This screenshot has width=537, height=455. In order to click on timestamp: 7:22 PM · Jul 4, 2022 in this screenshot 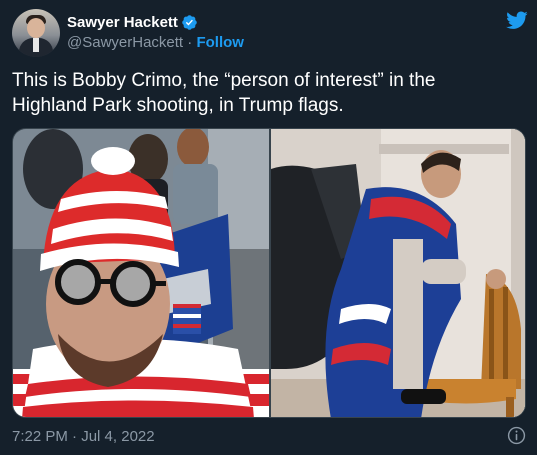, I will do `click(83, 436)`.